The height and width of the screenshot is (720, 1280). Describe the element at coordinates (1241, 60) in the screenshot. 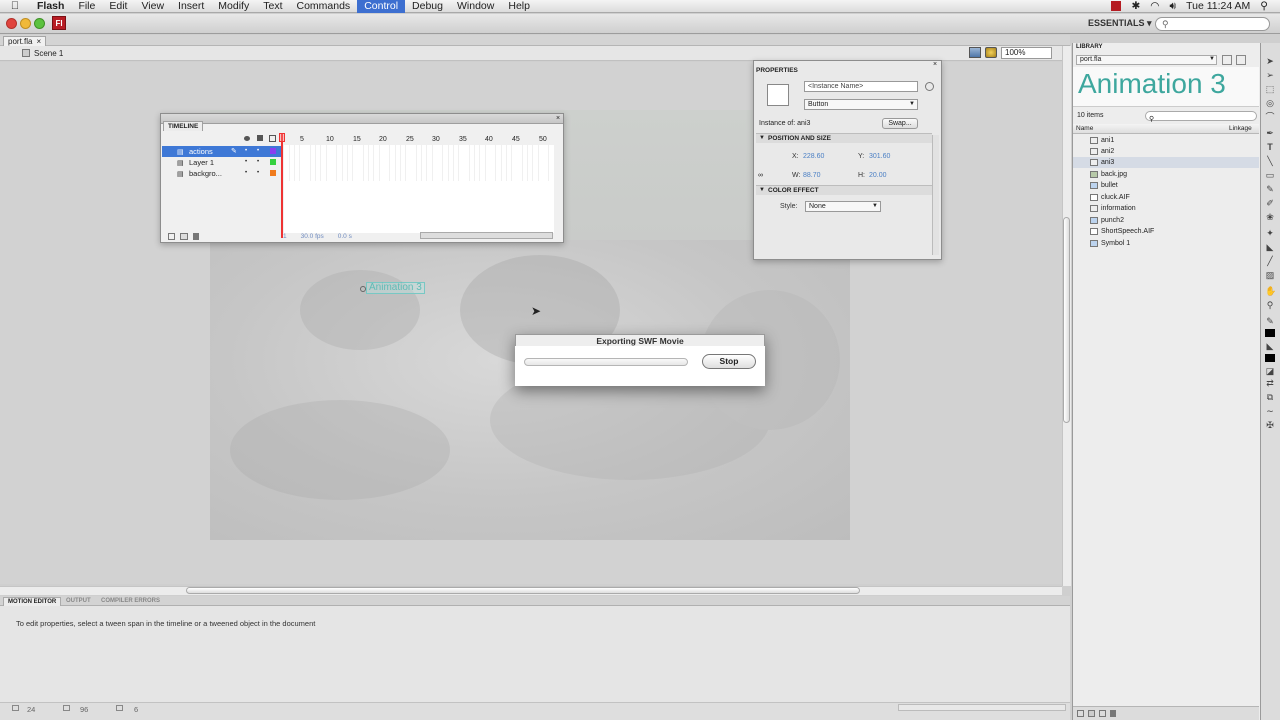

I see `new-library-panel-icon` at that location.